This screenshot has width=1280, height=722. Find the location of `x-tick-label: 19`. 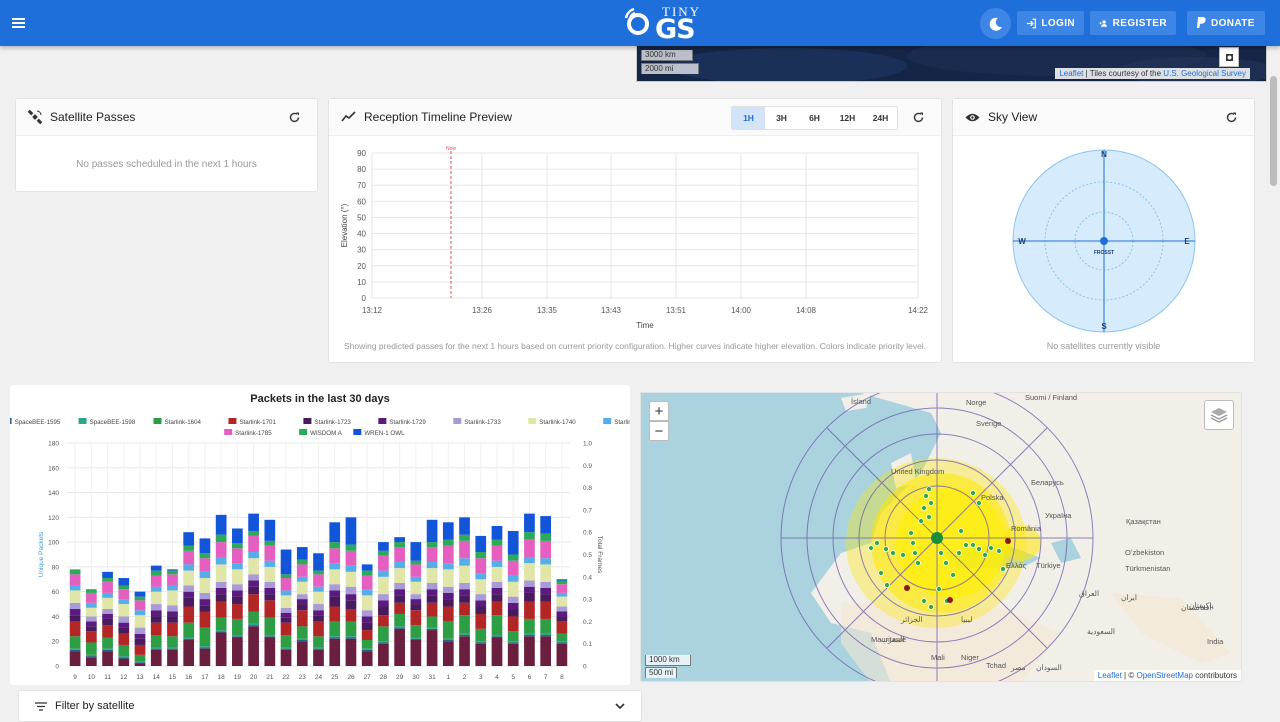

x-tick-label: 19 is located at coordinates (238, 677).